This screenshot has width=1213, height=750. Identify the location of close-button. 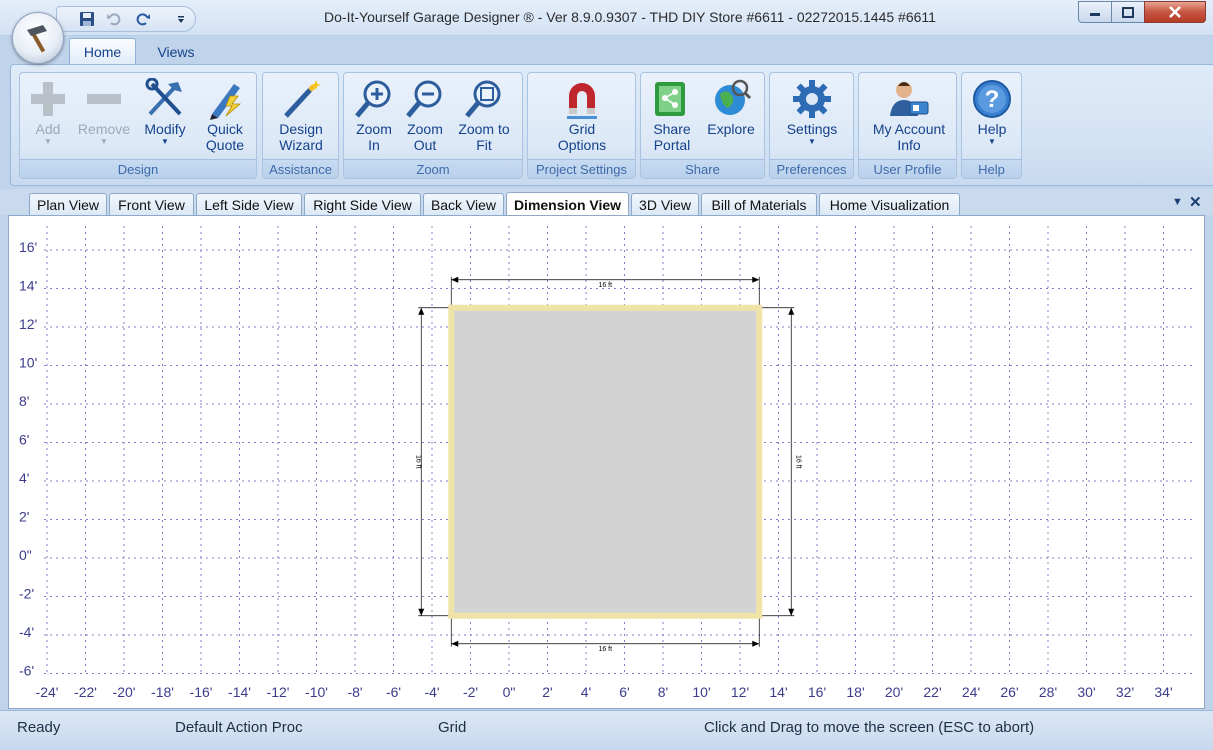
(1175, 12).